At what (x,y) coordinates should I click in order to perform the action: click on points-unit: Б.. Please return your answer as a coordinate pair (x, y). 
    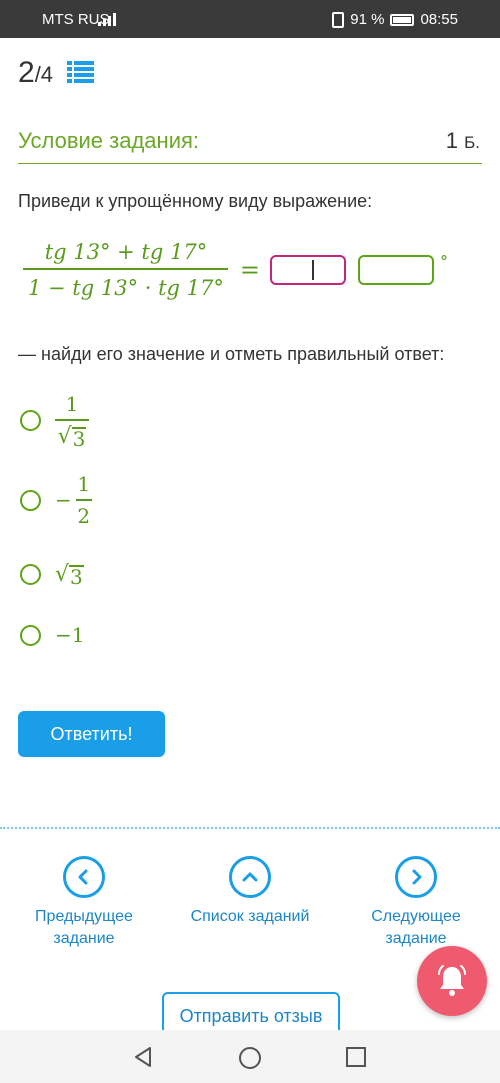
    Looking at the image, I should click on (472, 142).